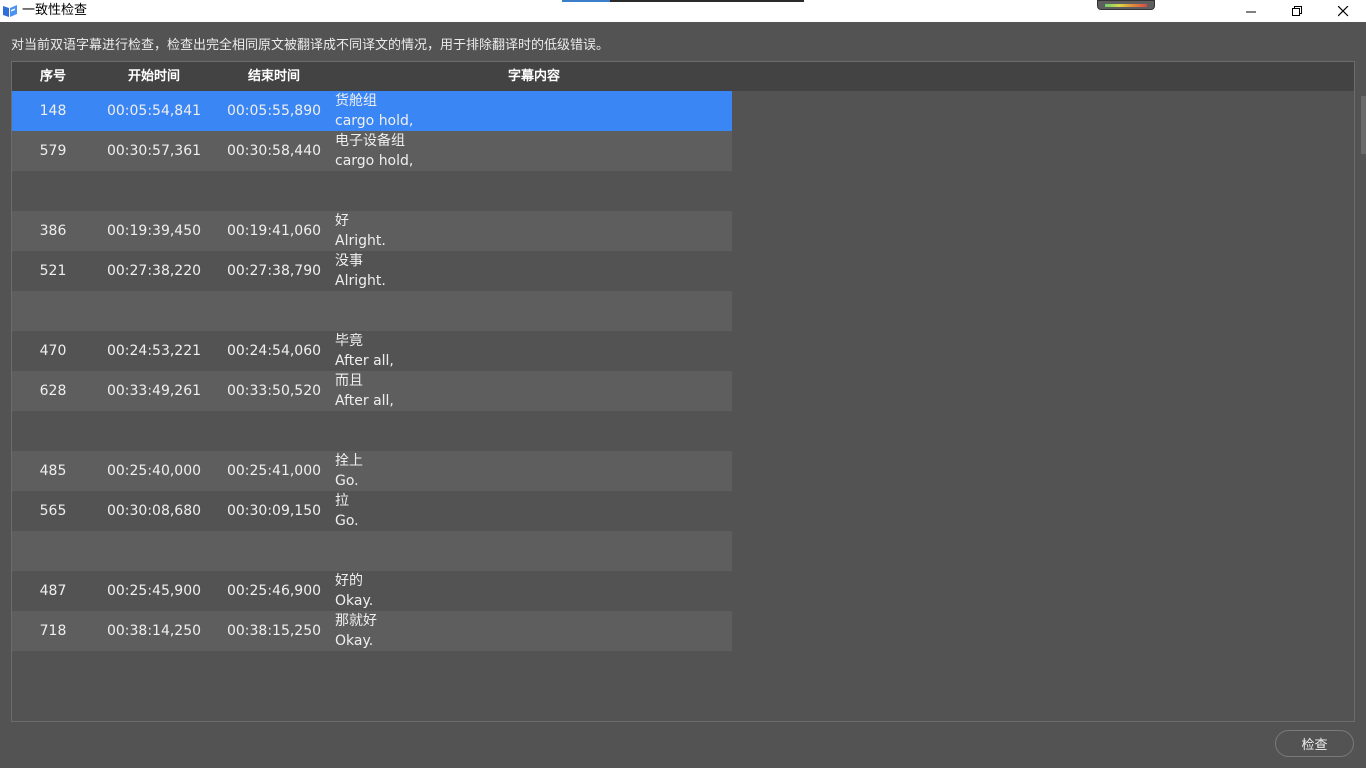 Image resolution: width=1366 pixels, height=768 pixels. What do you see at coordinates (349, 581) in the screenshot?
I see `row-source-text: 好的` at bounding box center [349, 581].